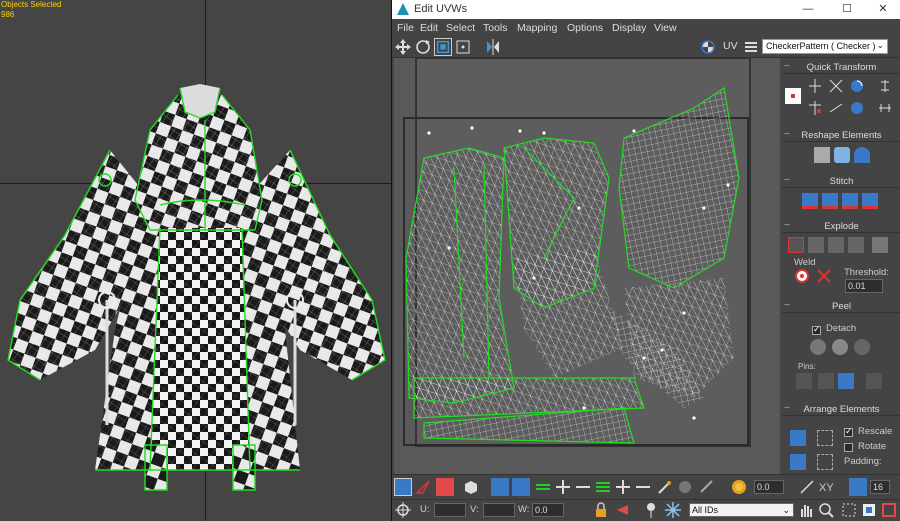 Image resolution: width=900 pixels, height=521 pixels. I want to click on zoom-icon, so click(826, 510).